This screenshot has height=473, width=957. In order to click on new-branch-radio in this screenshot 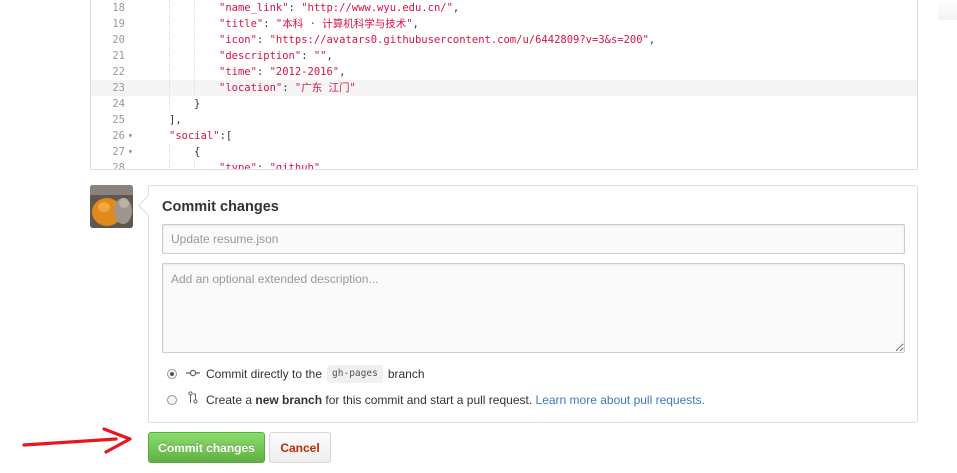, I will do `click(172, 400)`.